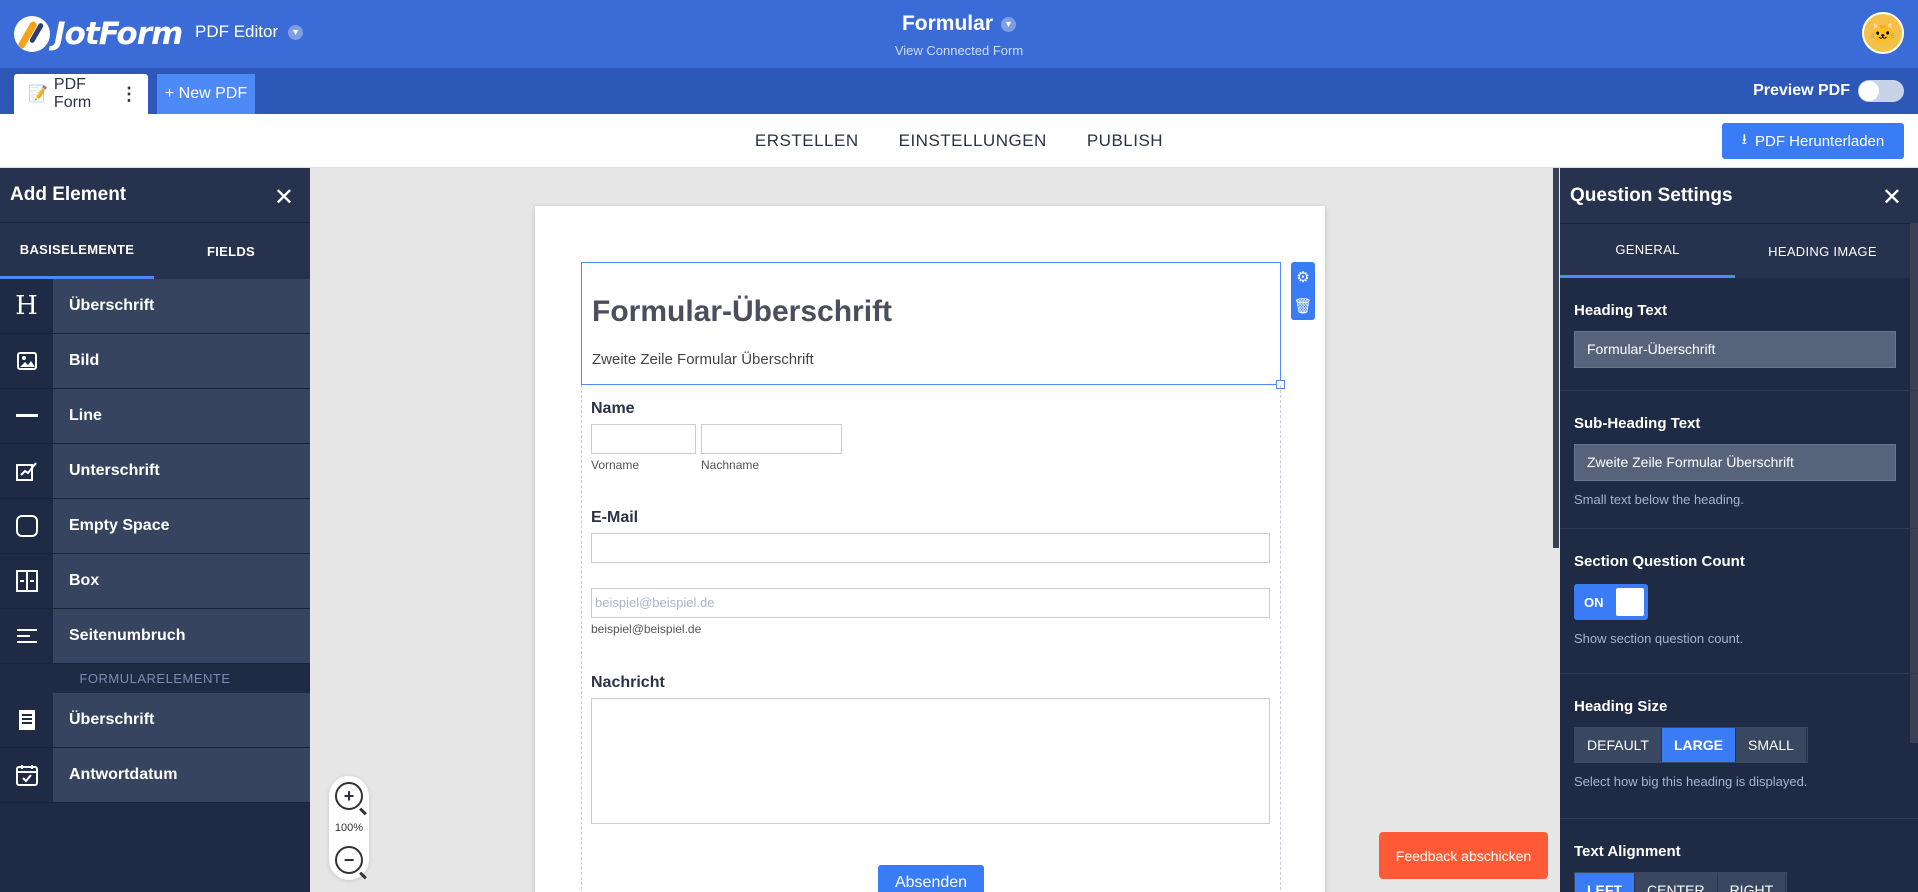  Describe the element at coordinates (930, 761) in the screenshot. I see `message-textarea` at that location.